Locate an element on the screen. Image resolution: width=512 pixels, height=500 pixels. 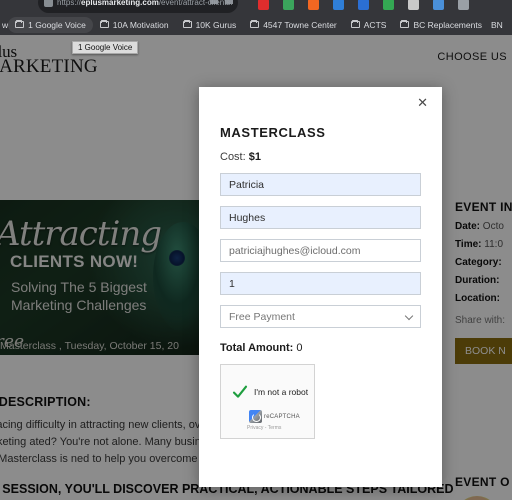
bookmark-label: BC Replacements is located at coordinates (447, 24).